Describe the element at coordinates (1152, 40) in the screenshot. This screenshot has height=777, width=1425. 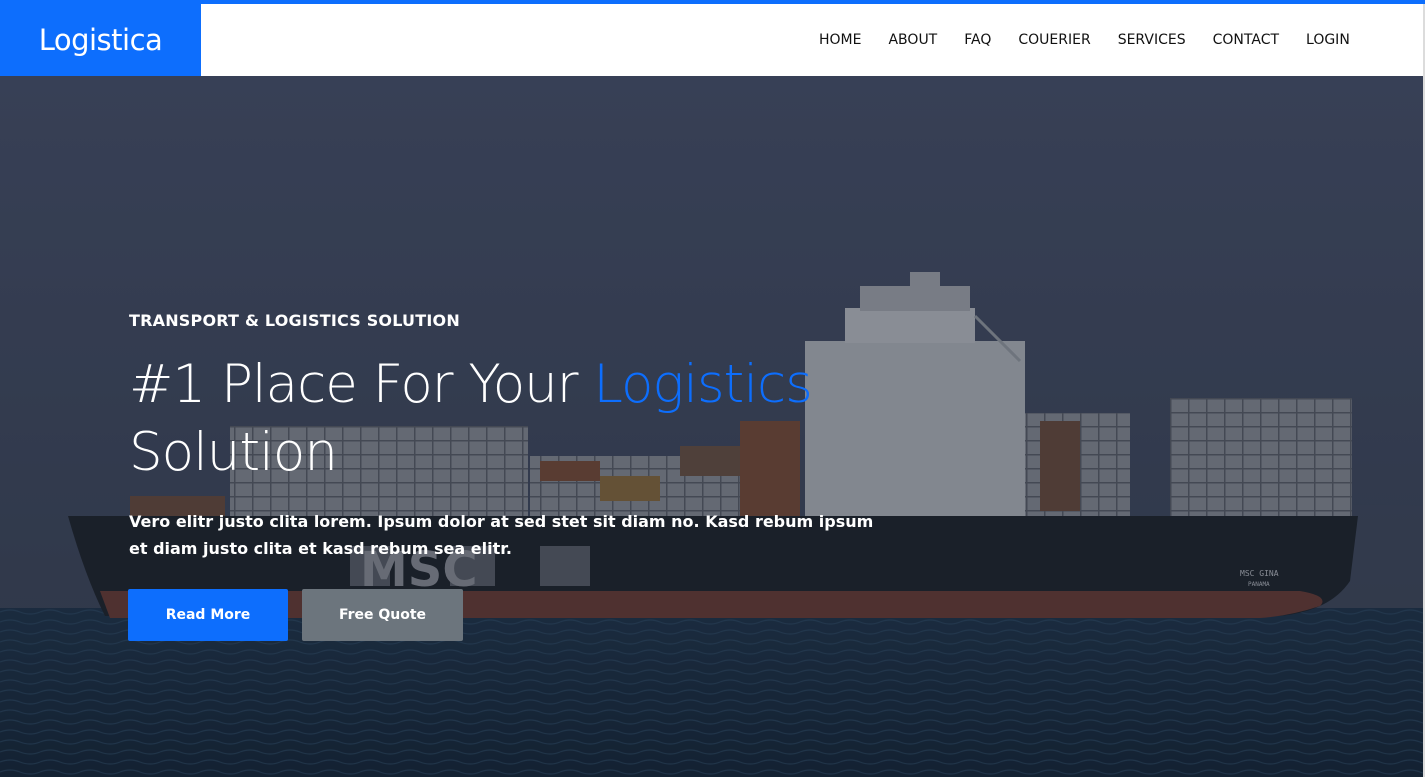
I see `nav-item-services: SERVICES` at that location.